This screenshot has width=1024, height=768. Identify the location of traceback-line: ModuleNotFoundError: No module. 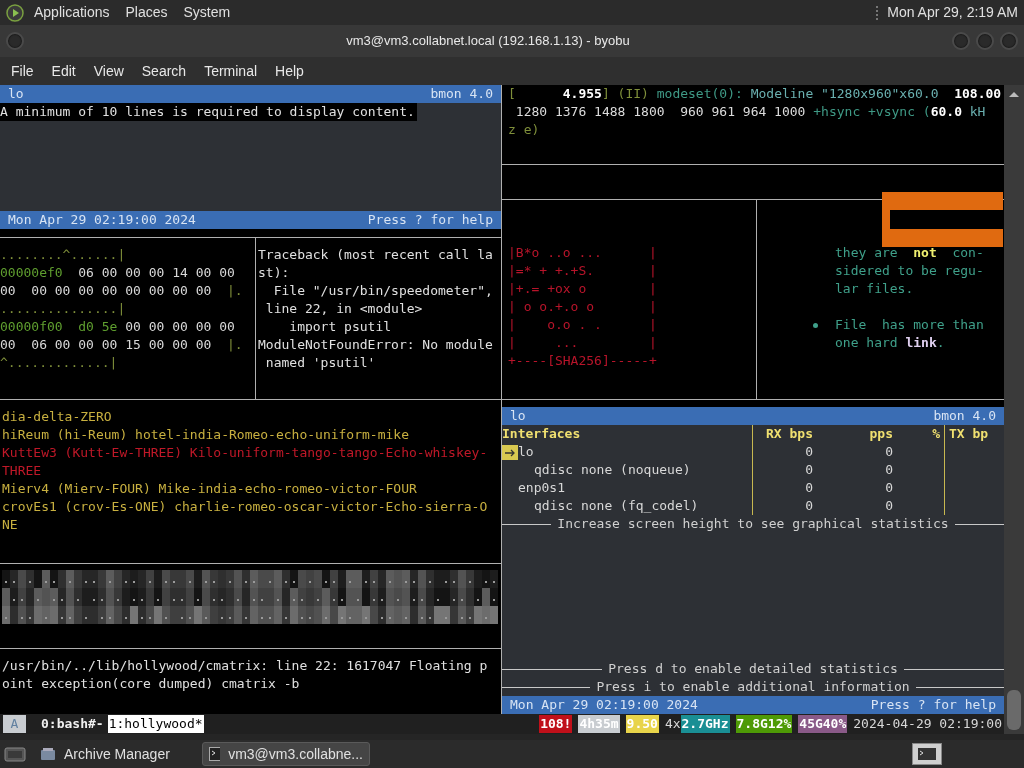
(376, 345).